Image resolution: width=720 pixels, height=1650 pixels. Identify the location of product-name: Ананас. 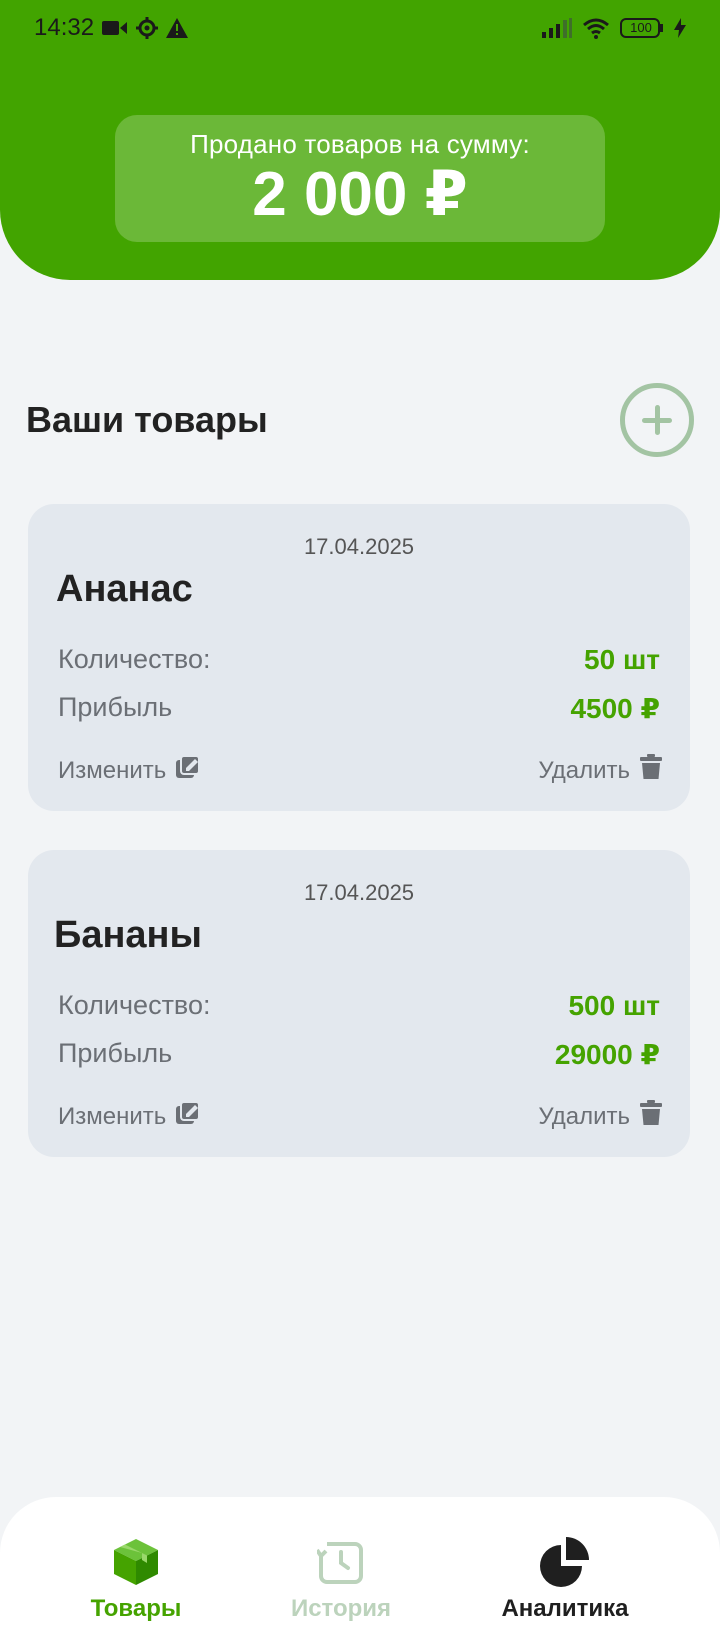
(124, 589).